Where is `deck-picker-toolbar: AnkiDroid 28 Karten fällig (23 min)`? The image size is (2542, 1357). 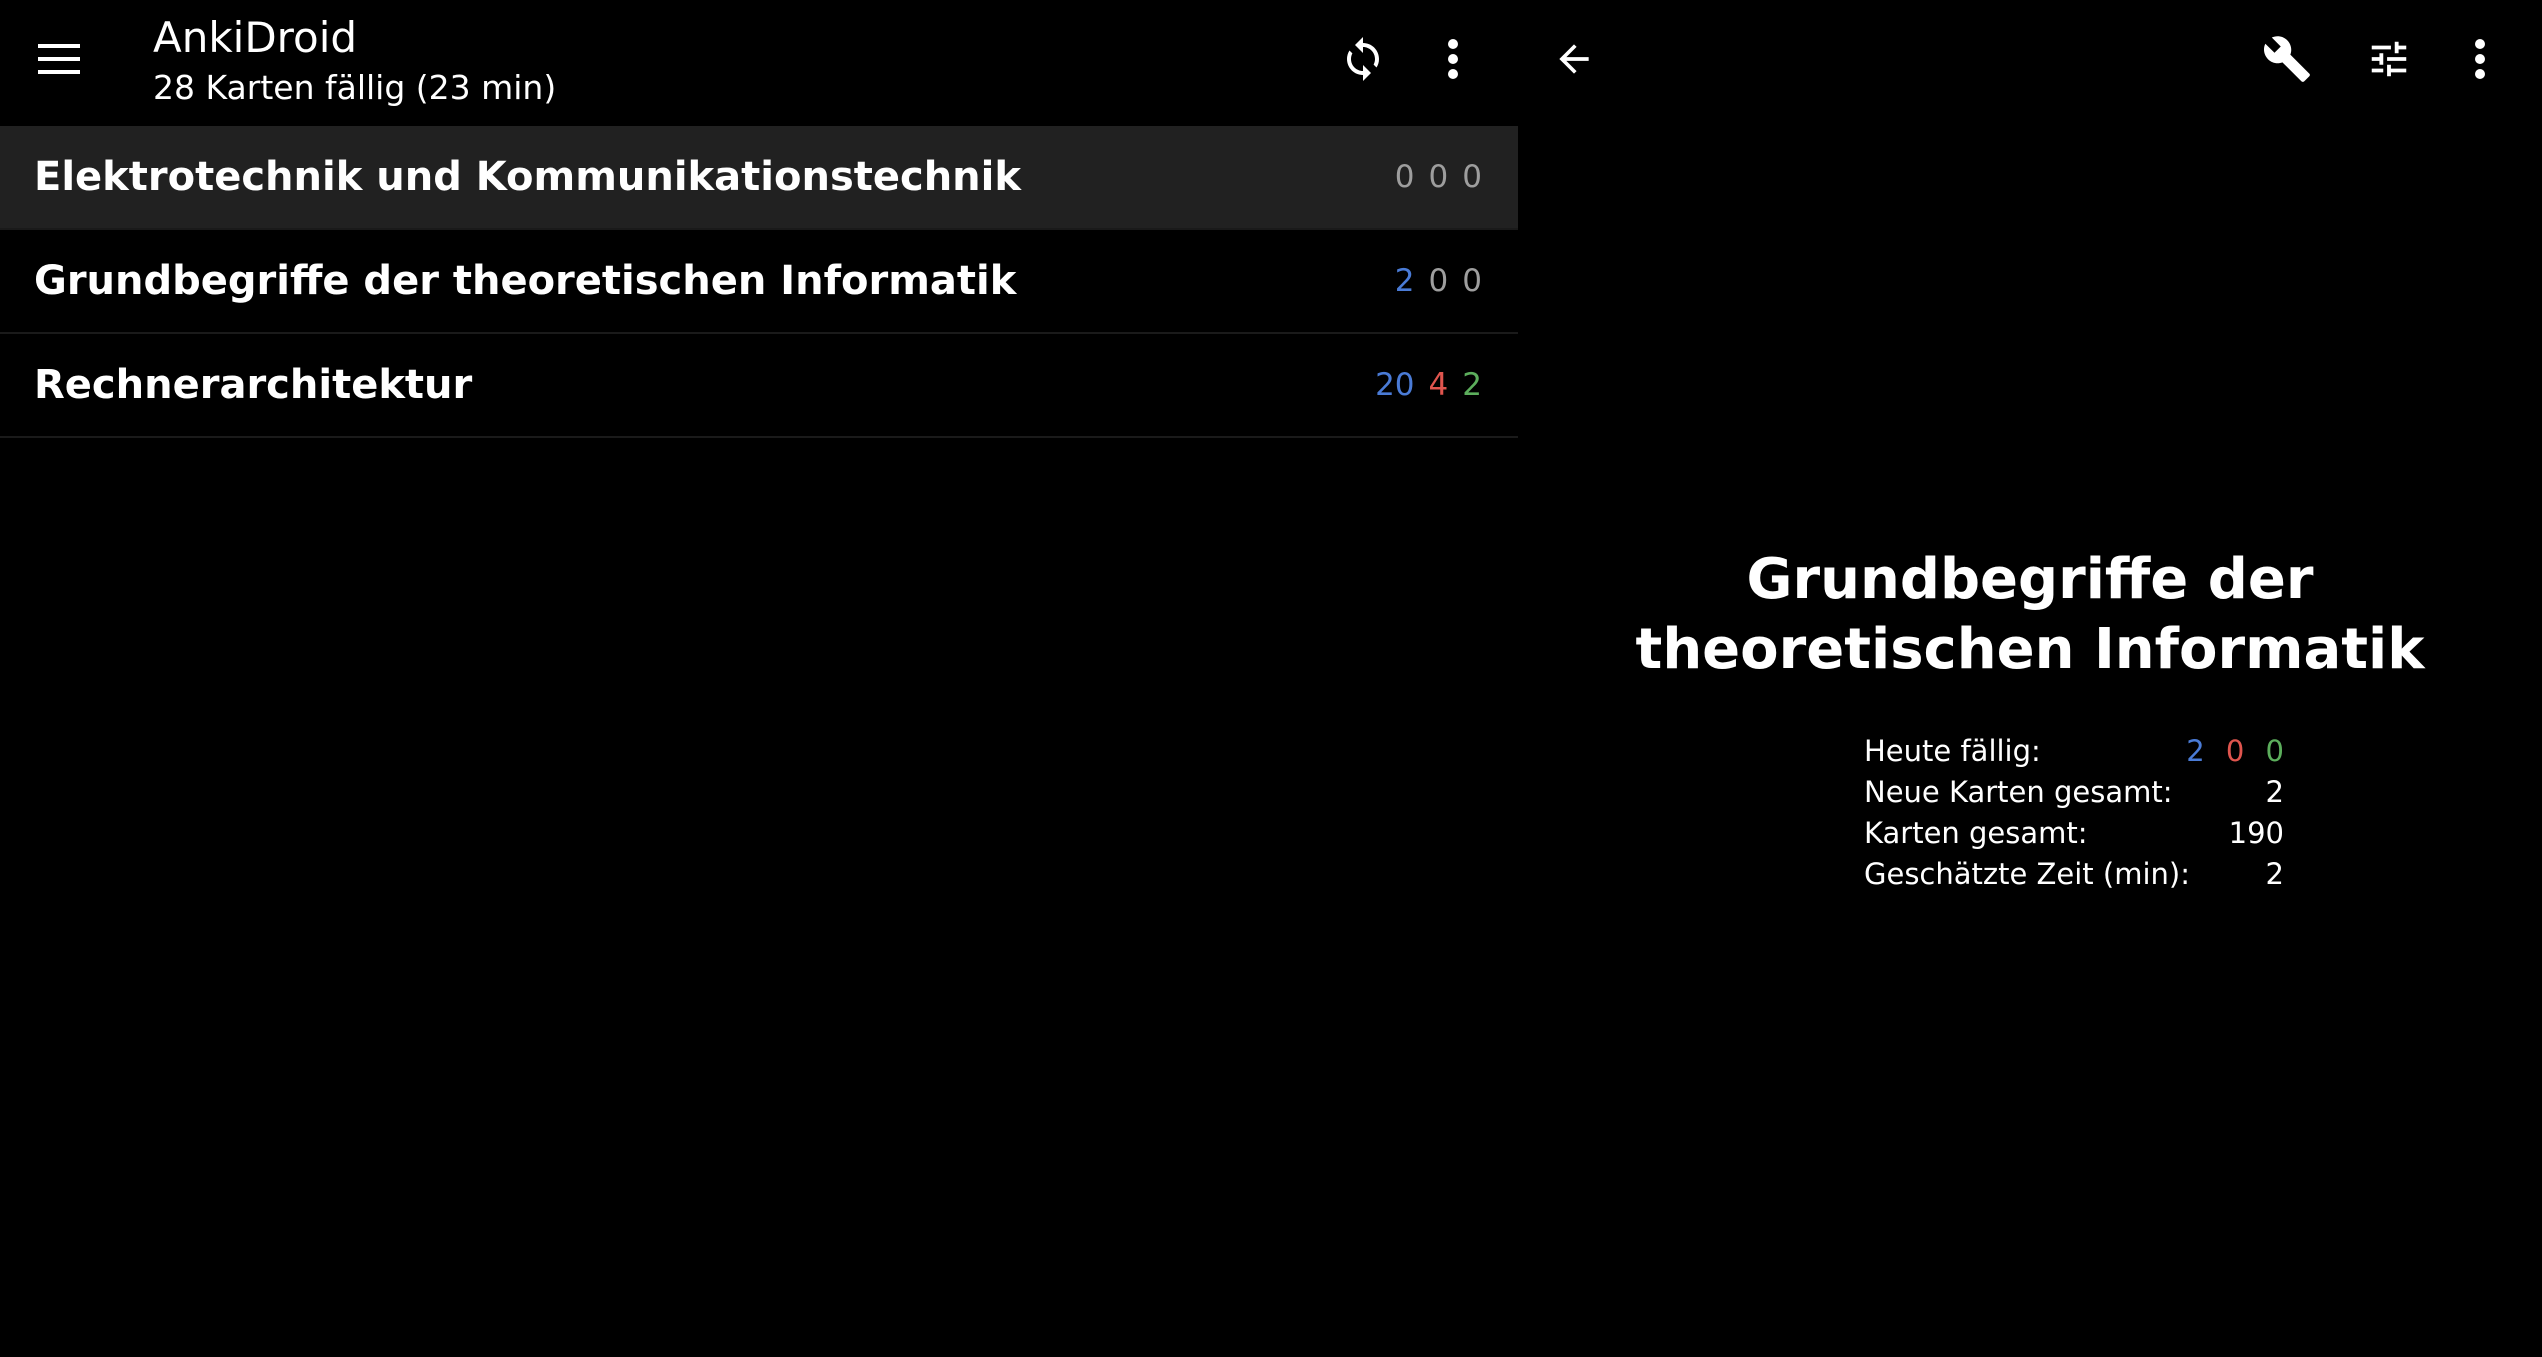 deck-picker-toolbar: AnkiDroid 28 Karten fällig (23 min) is located at coordinates (759, 63).